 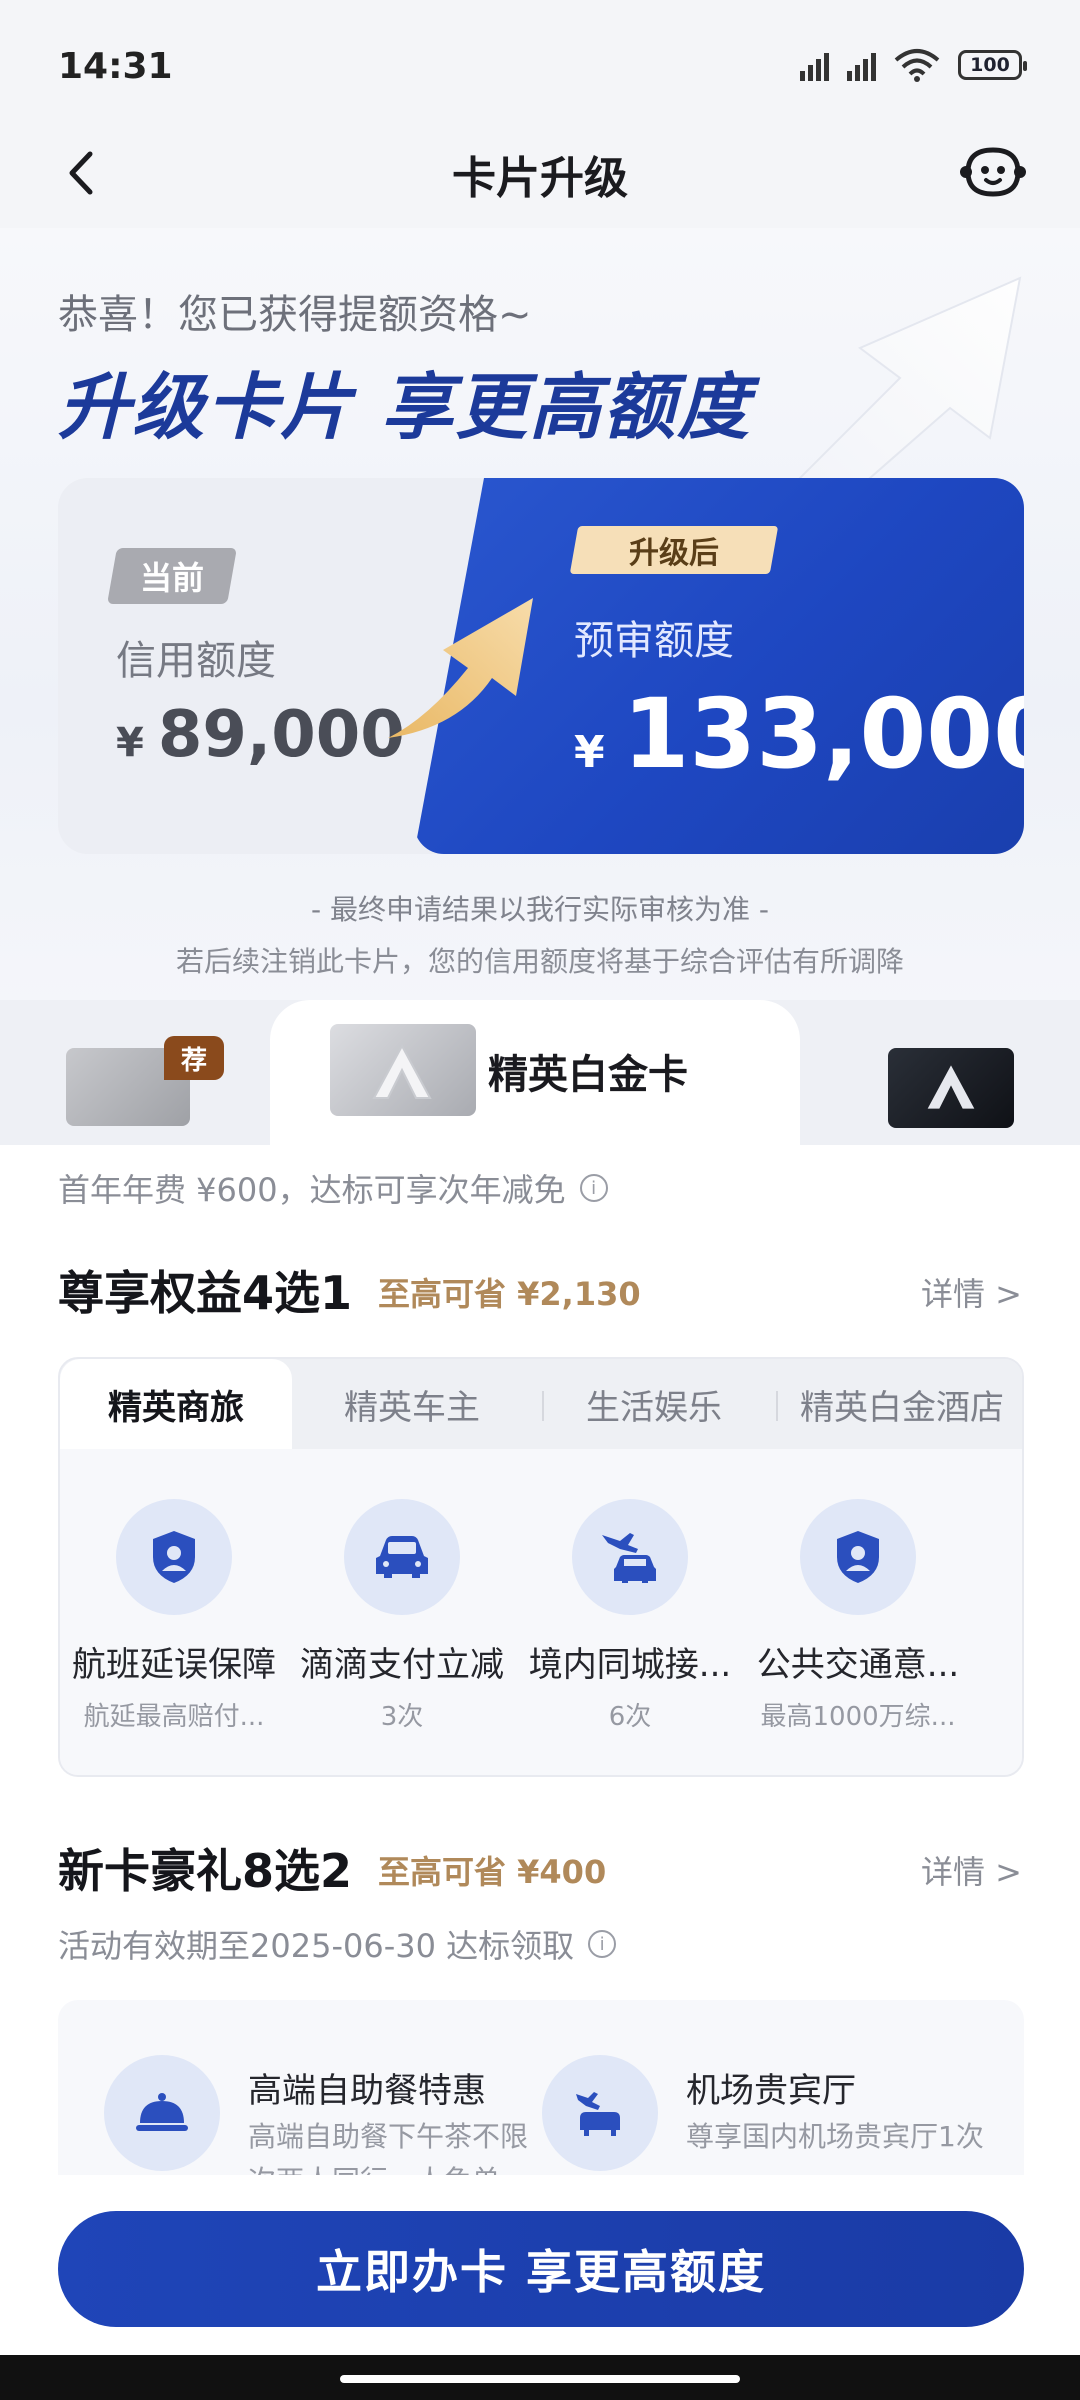 What do you see at coordinates (971, 1292) in the screenshot?
I see `benefits-details-link: 详情 >` at bounding box center [971, 1292].